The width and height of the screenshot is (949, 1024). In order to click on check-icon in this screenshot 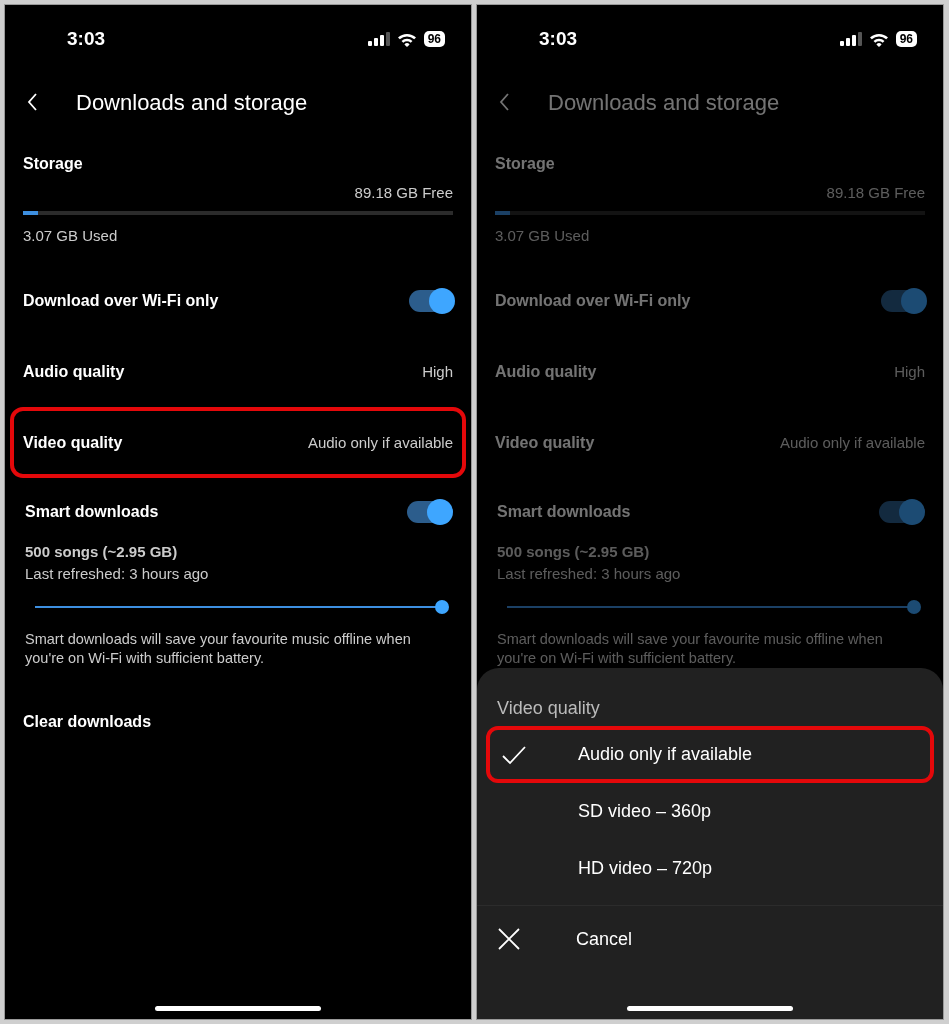, I will do `click(514, 754)`.